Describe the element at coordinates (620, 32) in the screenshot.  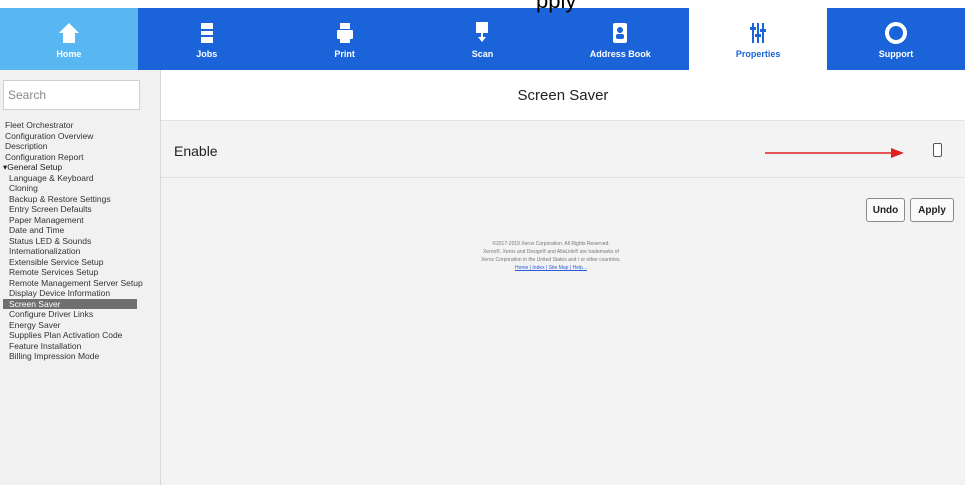
I see `address-book-icon` at that location.